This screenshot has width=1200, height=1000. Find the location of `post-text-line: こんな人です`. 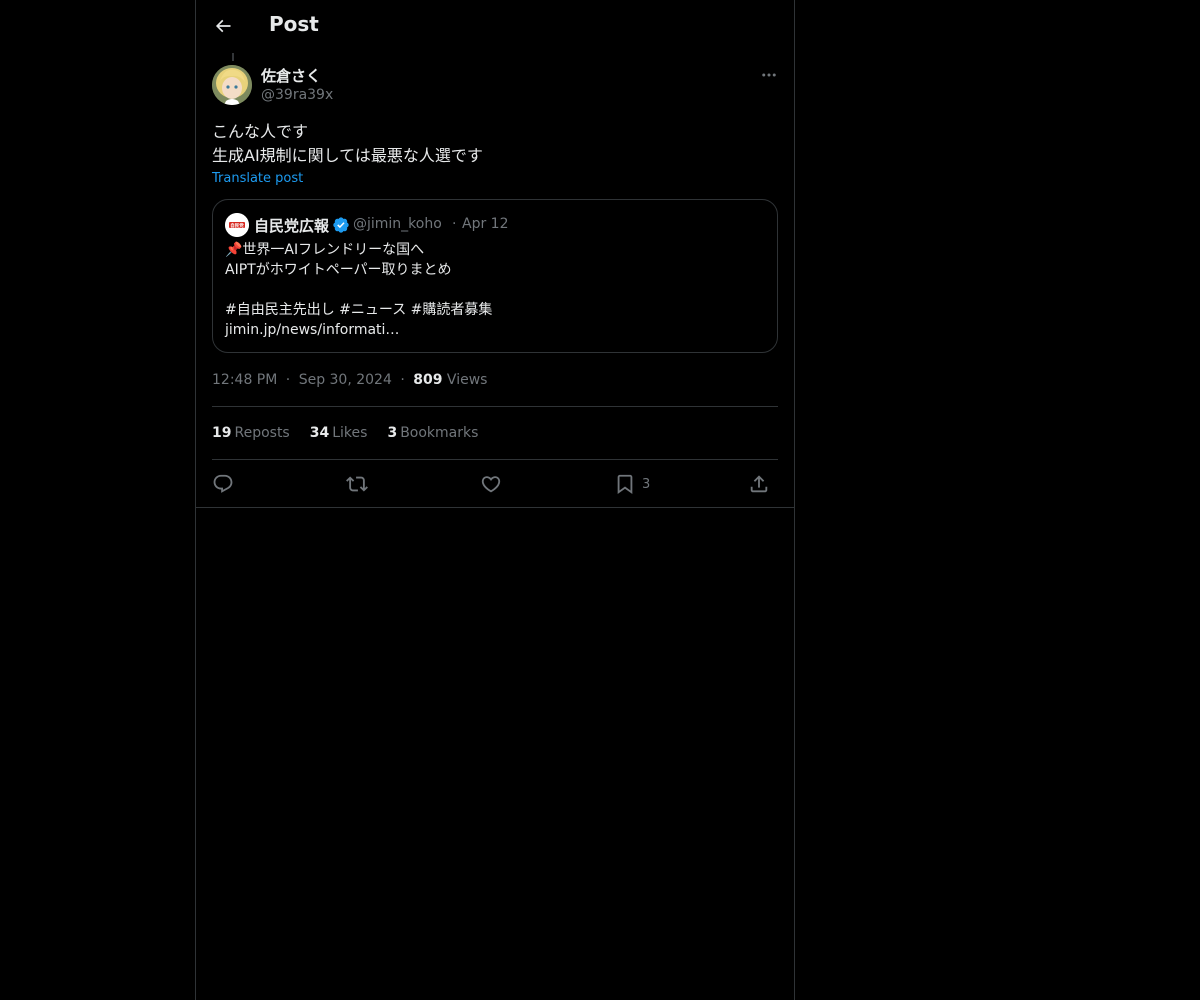

post-text-line: こんな人です is located at coordinates (260, 131).